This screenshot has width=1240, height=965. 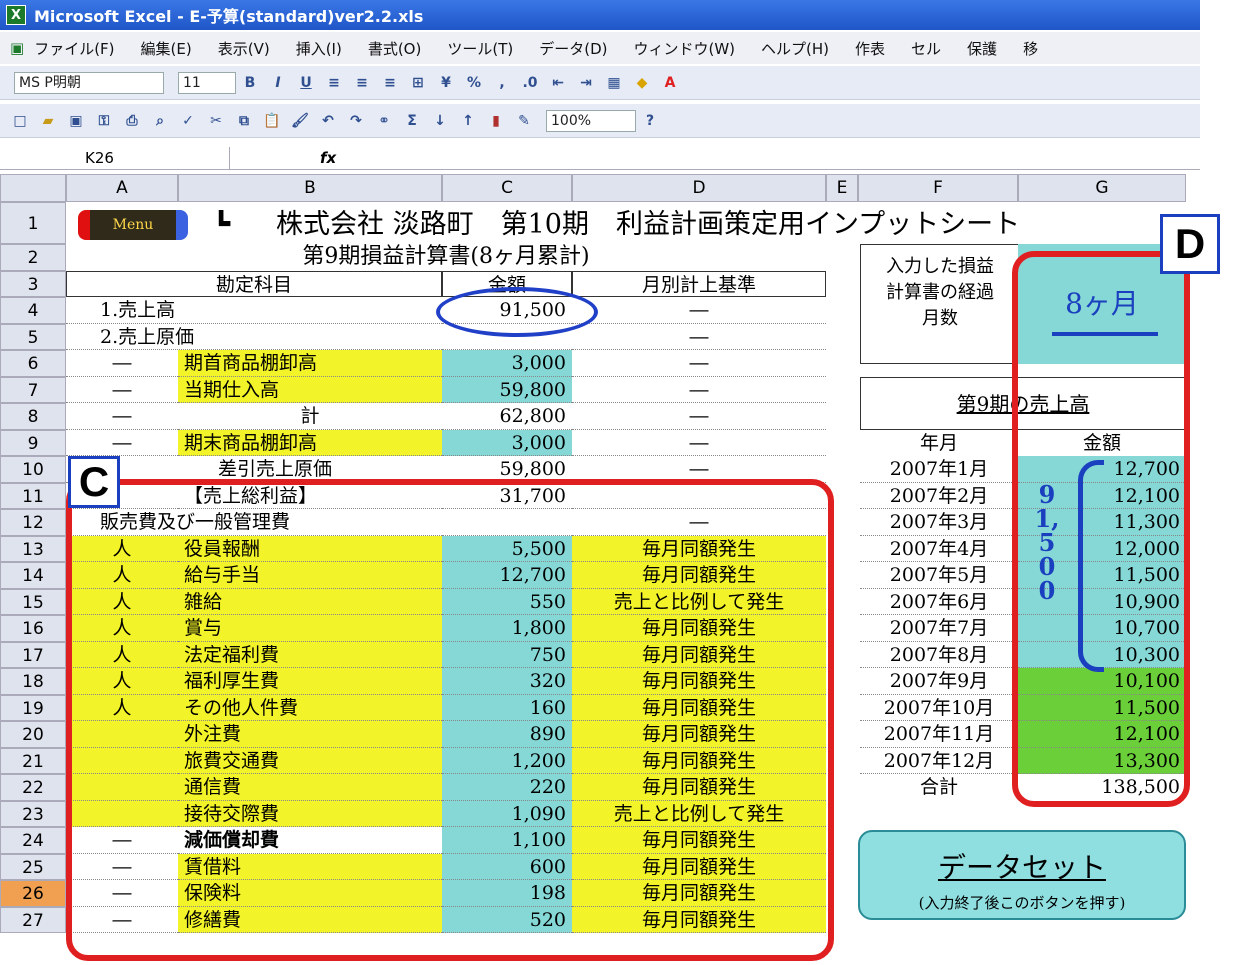 I want to click on column-header: F, so click(x=938, y=188).